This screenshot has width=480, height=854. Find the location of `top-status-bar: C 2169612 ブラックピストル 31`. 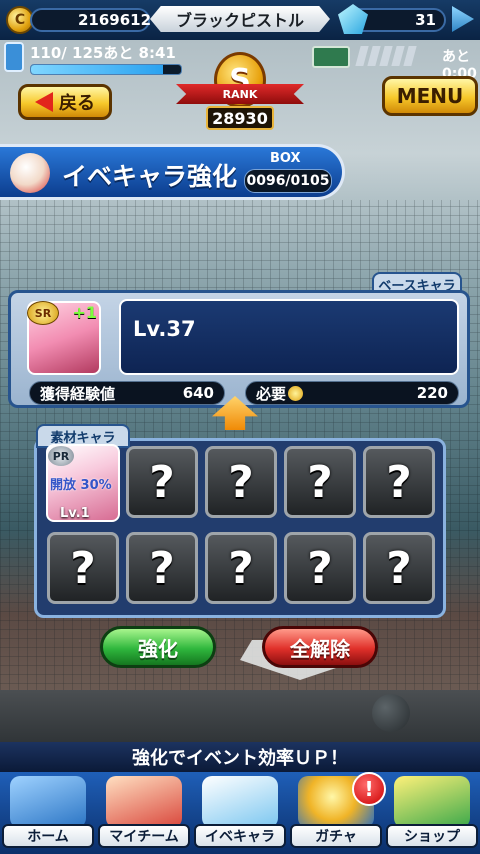

top-status-bar: C 2169612 ブラックピストル 31 is located at coordinates (240, 20).